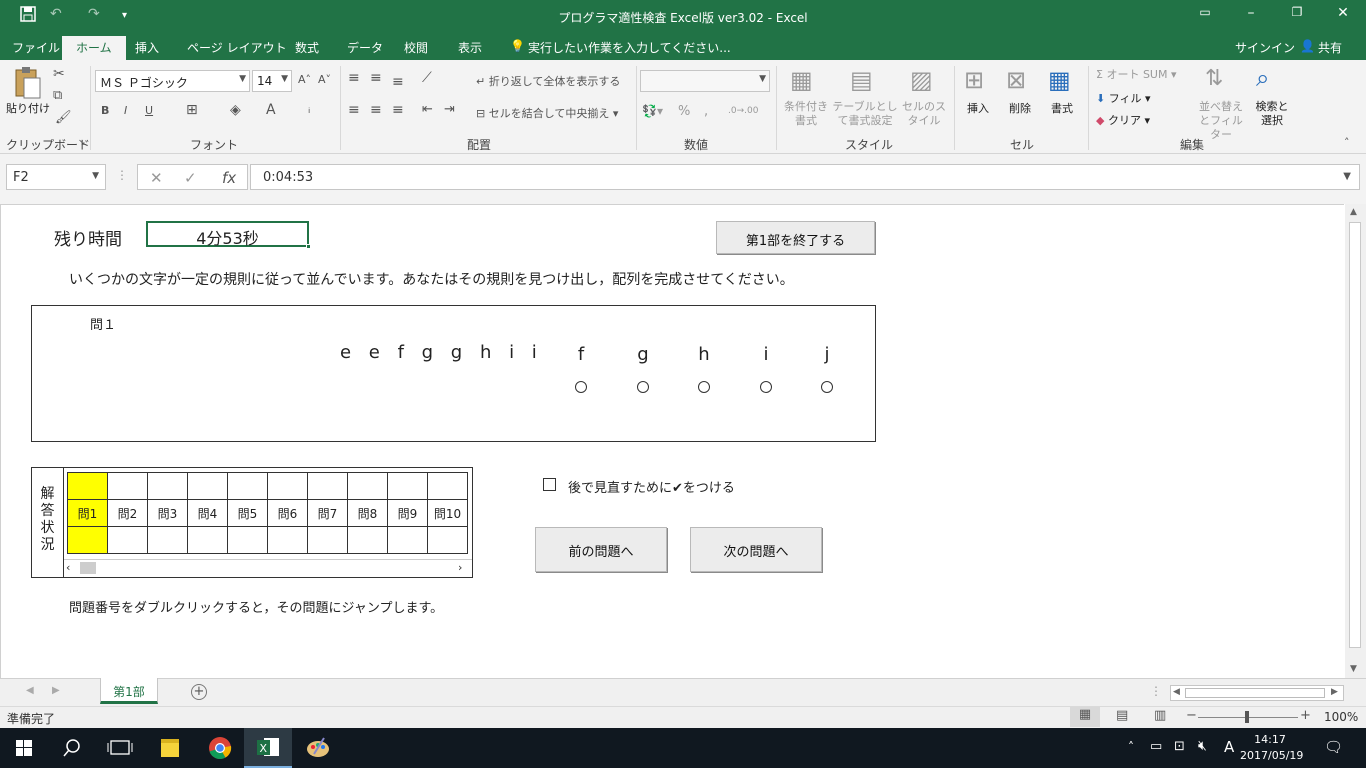 The width and height of the screenshot is (1366, 768). Describe the element at coordinates (398, 82) in the screenshot. I see `align-bottom-icon: ≡` at that location.